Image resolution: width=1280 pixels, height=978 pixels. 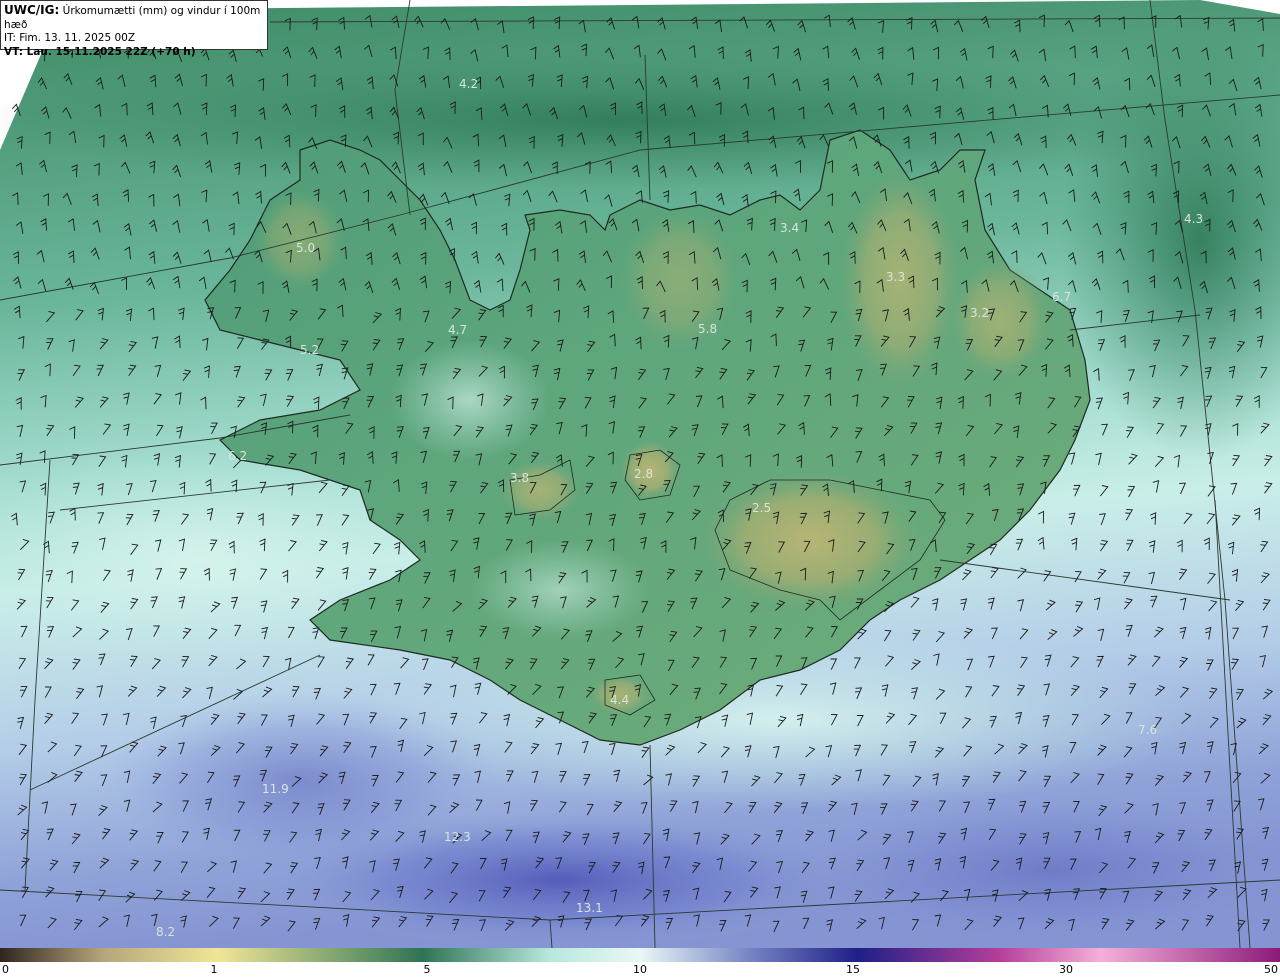 I want to click on map-value-label: 4.2, so click(x=468, y=84).